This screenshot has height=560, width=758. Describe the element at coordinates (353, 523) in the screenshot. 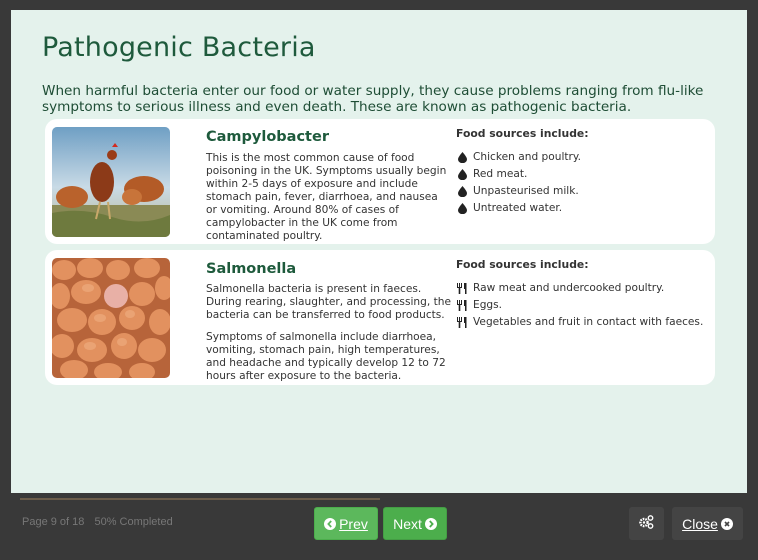

I see `prev-label: Prev` at that location.